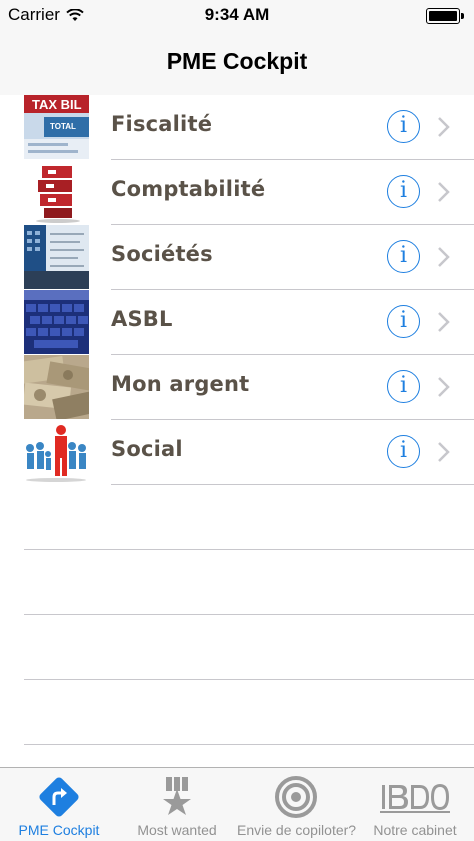  I want to click on tab-label: Notre cabinet, so click(415, 830).